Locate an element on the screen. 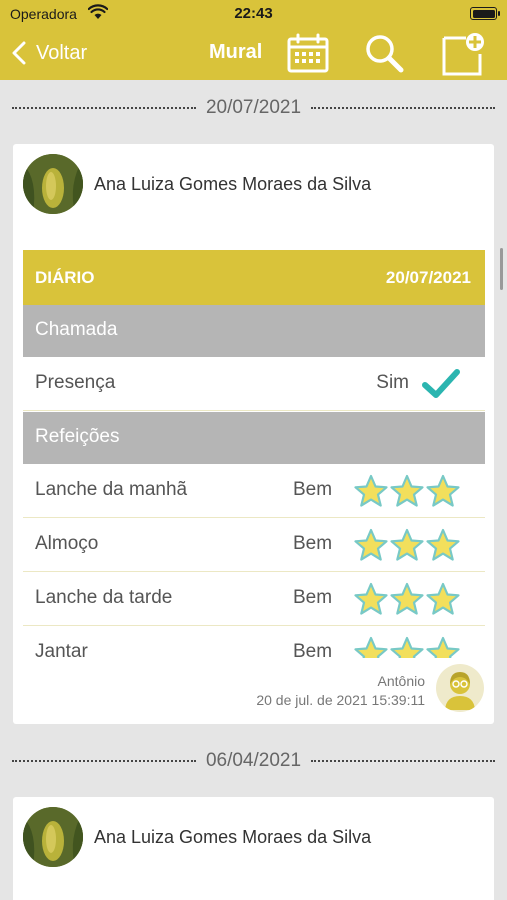  attendance-value: Sim is located at coordinates (392, 382).